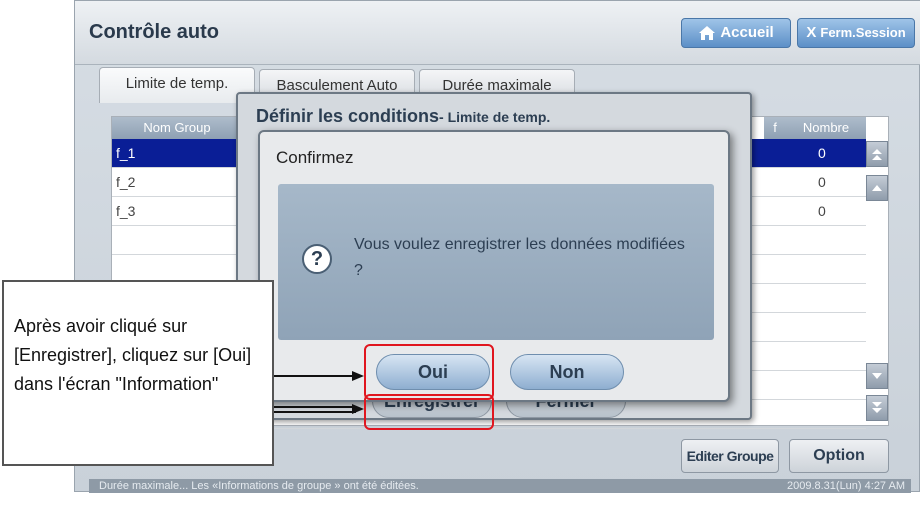  What do you see at coordinates (126, 211) in the screenshot?
I see `group-name-cell: f_3` at bounding box center [126, 211].